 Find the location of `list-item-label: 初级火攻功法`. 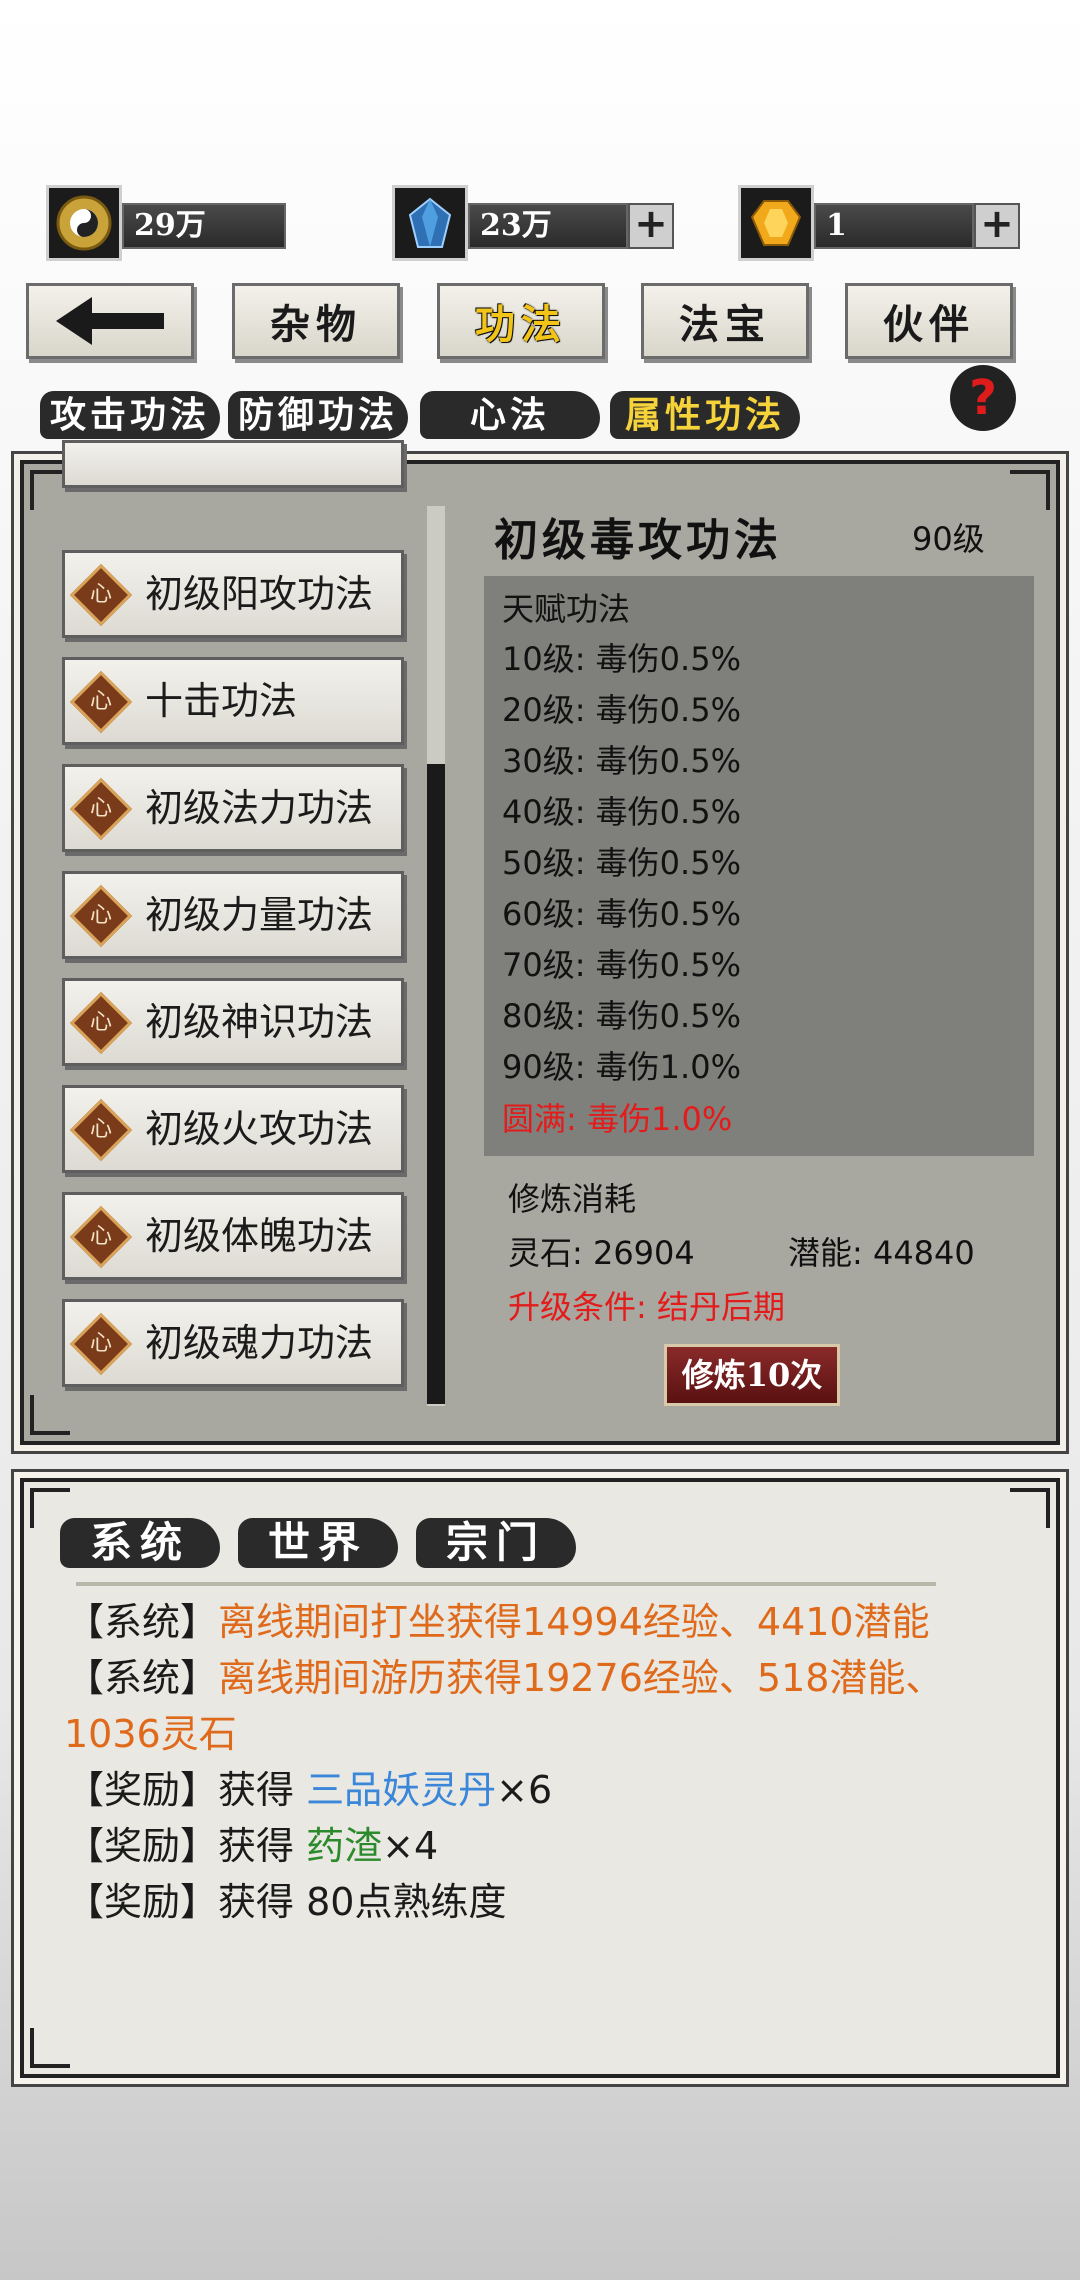

list-item-label: 初级火攻功法 is located at coordinates (259, 1129).